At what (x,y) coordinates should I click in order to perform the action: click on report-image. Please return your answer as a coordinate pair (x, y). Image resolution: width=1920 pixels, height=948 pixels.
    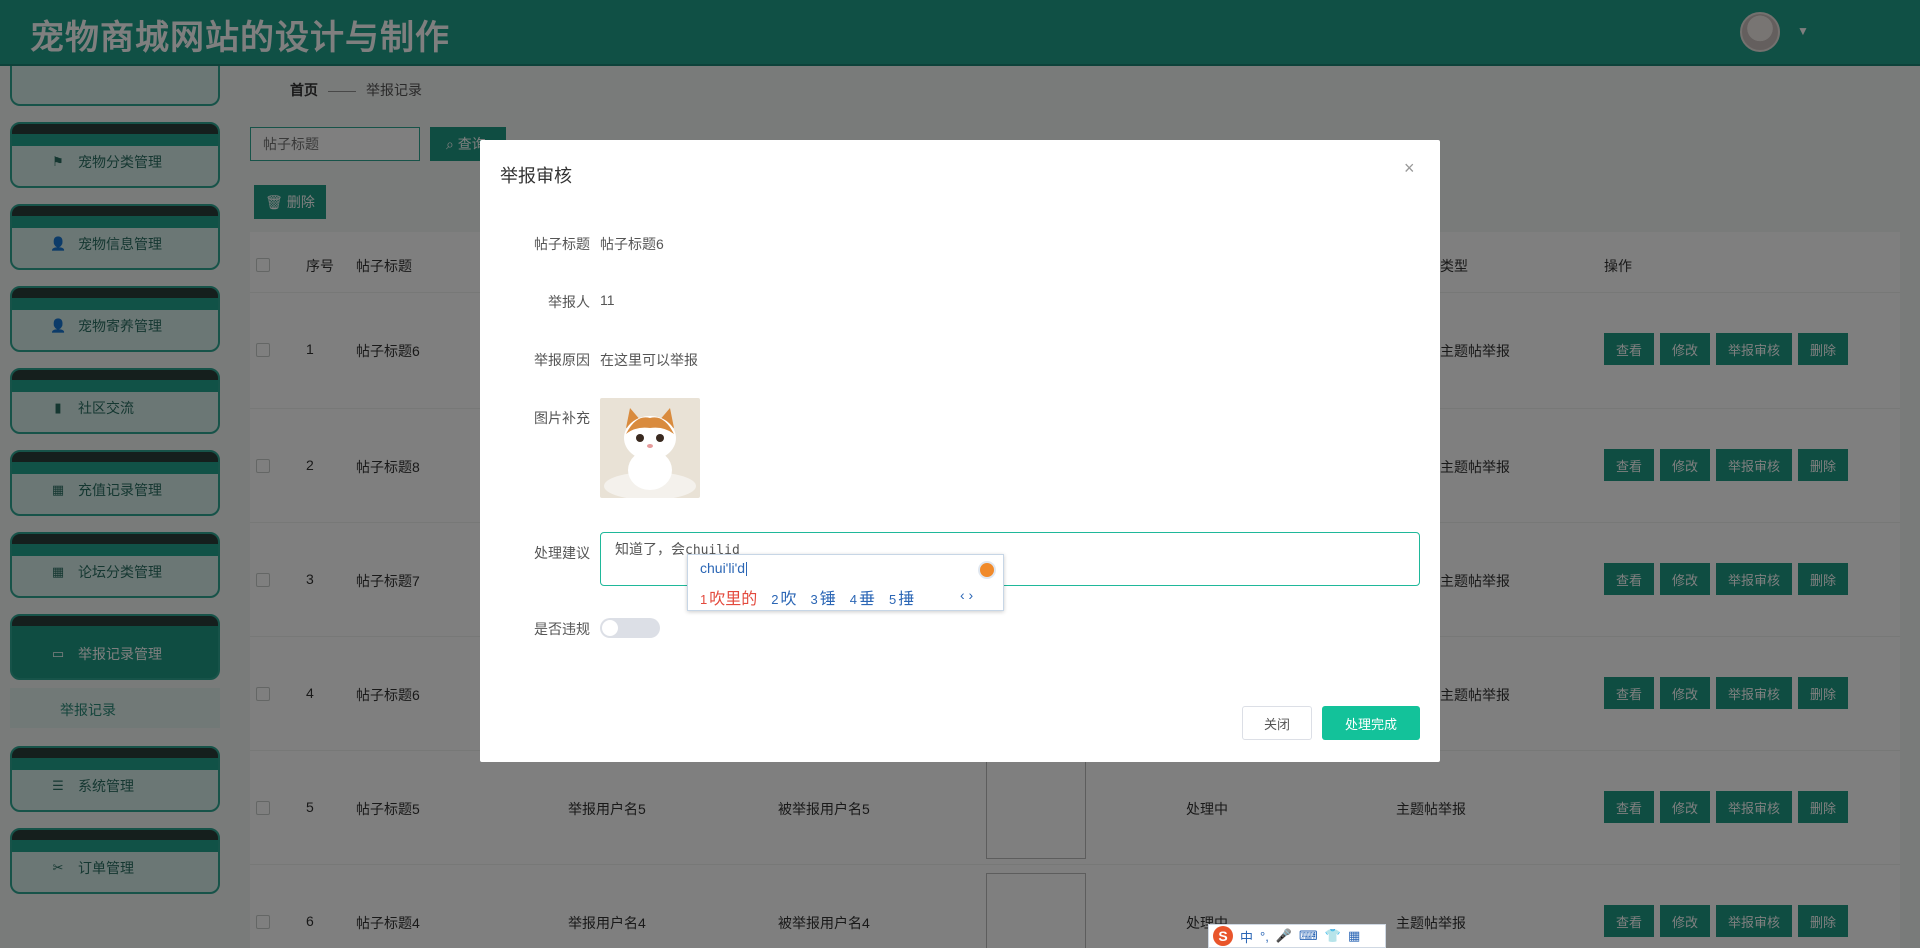
    Looking at the image, I should click on (650, 448).